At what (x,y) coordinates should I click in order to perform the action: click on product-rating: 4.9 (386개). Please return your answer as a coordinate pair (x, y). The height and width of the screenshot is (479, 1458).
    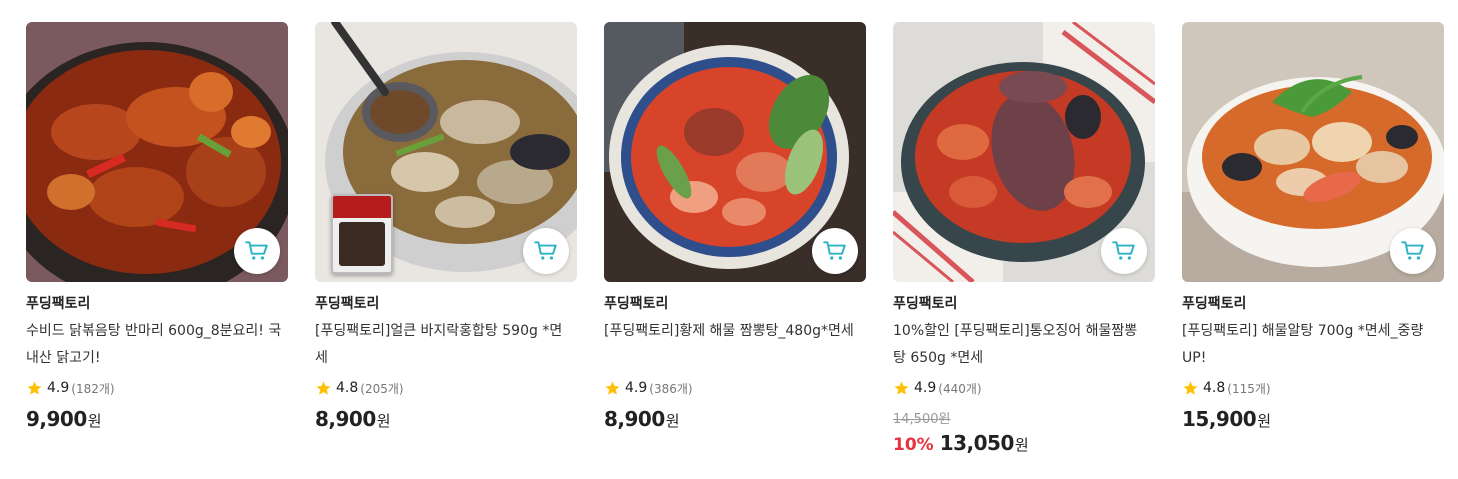
    Looking at the image, I should click on (735, 388).